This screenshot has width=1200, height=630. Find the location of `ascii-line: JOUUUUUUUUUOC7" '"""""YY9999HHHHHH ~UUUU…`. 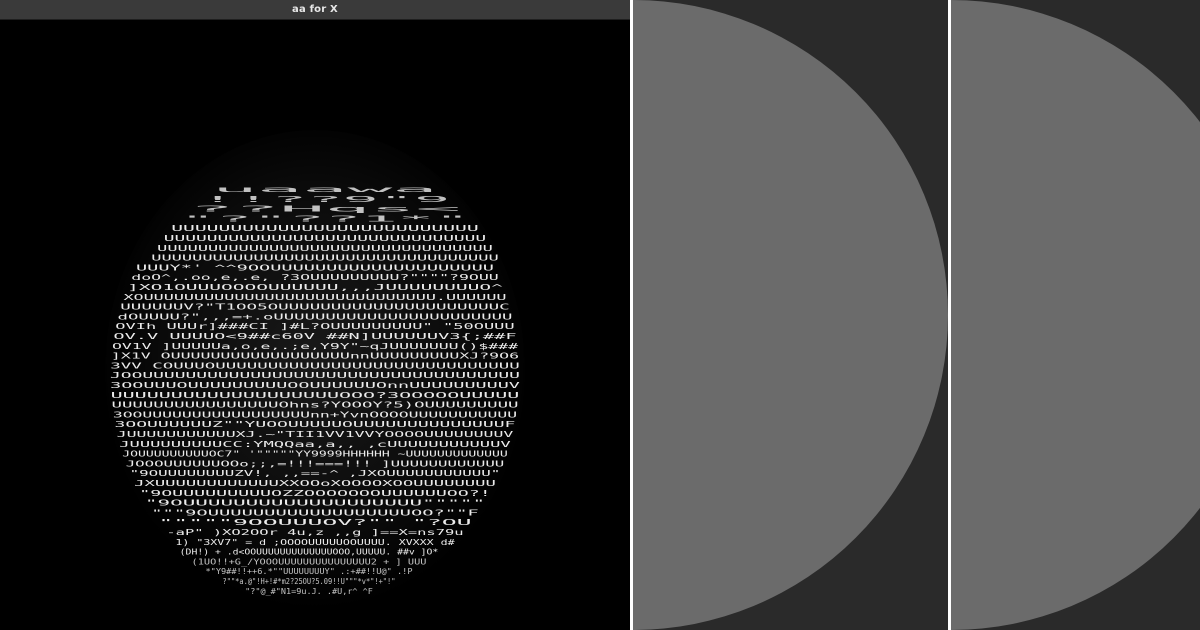

ascii-line: JOUUUUUUUUUOC7" '"""""YY9999HHHHHH ~UUUU… is located at coordinates (315, 454).